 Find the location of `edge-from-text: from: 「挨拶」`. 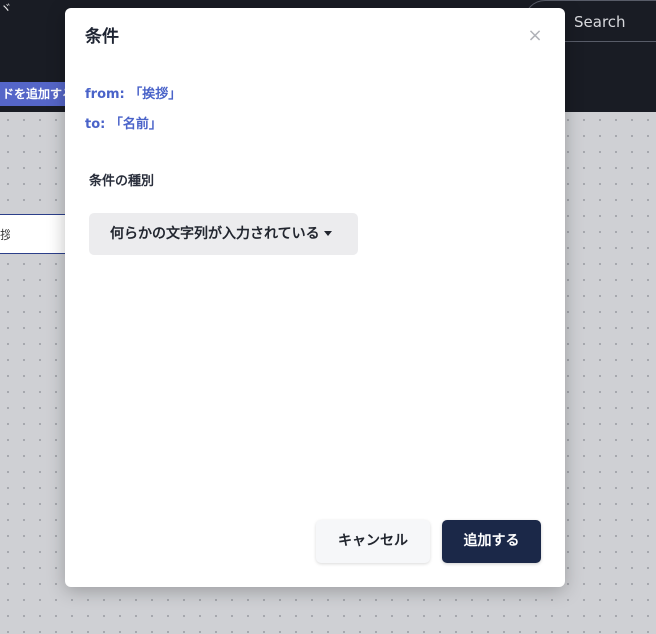

edge-from-text: from: 「挨拶」 is located at coordinates (133, 94).